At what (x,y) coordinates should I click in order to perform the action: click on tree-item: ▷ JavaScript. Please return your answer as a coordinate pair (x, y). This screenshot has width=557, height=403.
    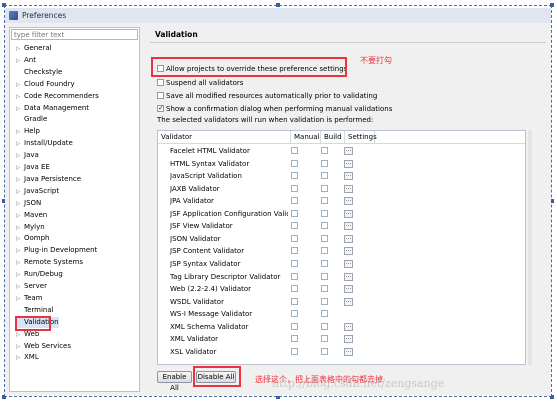
    Looking at the image, I should click on (37, 191).